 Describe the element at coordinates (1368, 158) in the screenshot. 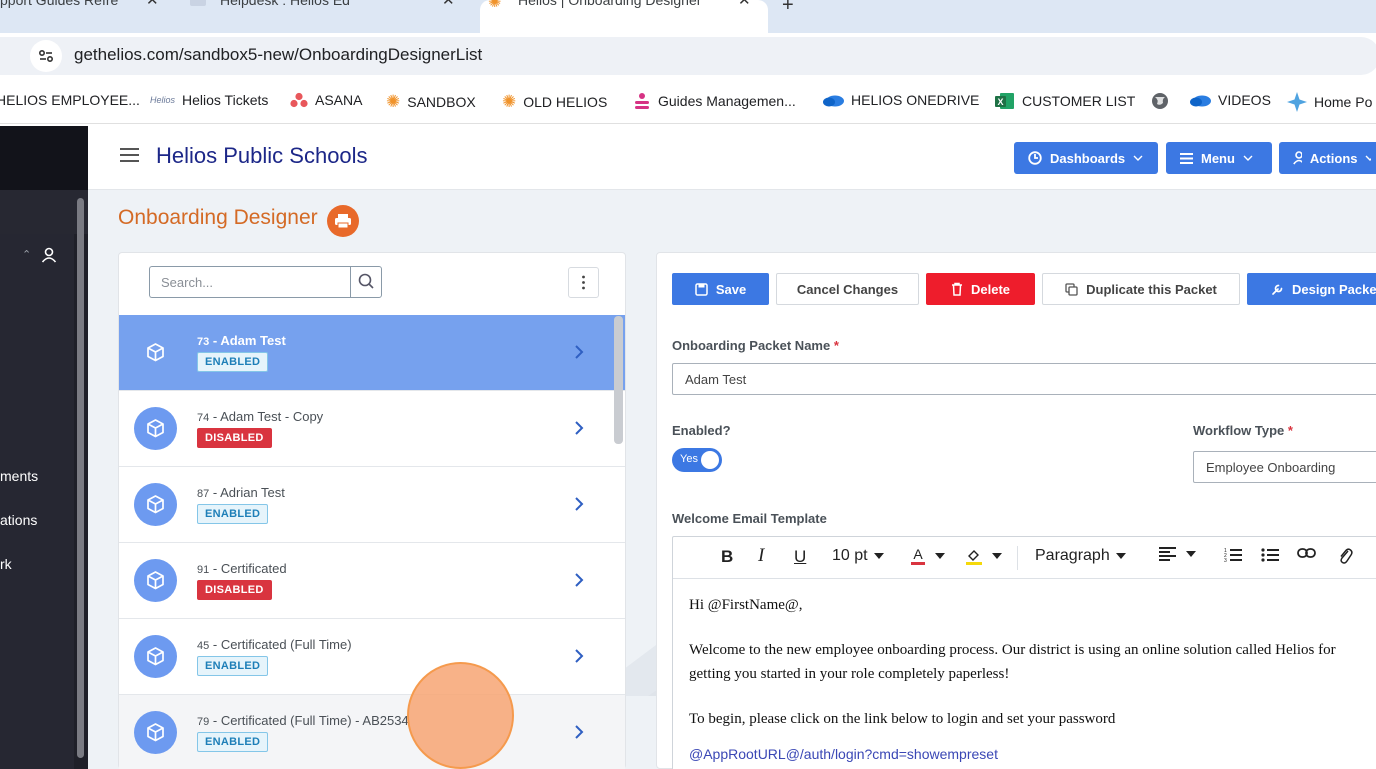

I see `chevron-down-icon` at that location.